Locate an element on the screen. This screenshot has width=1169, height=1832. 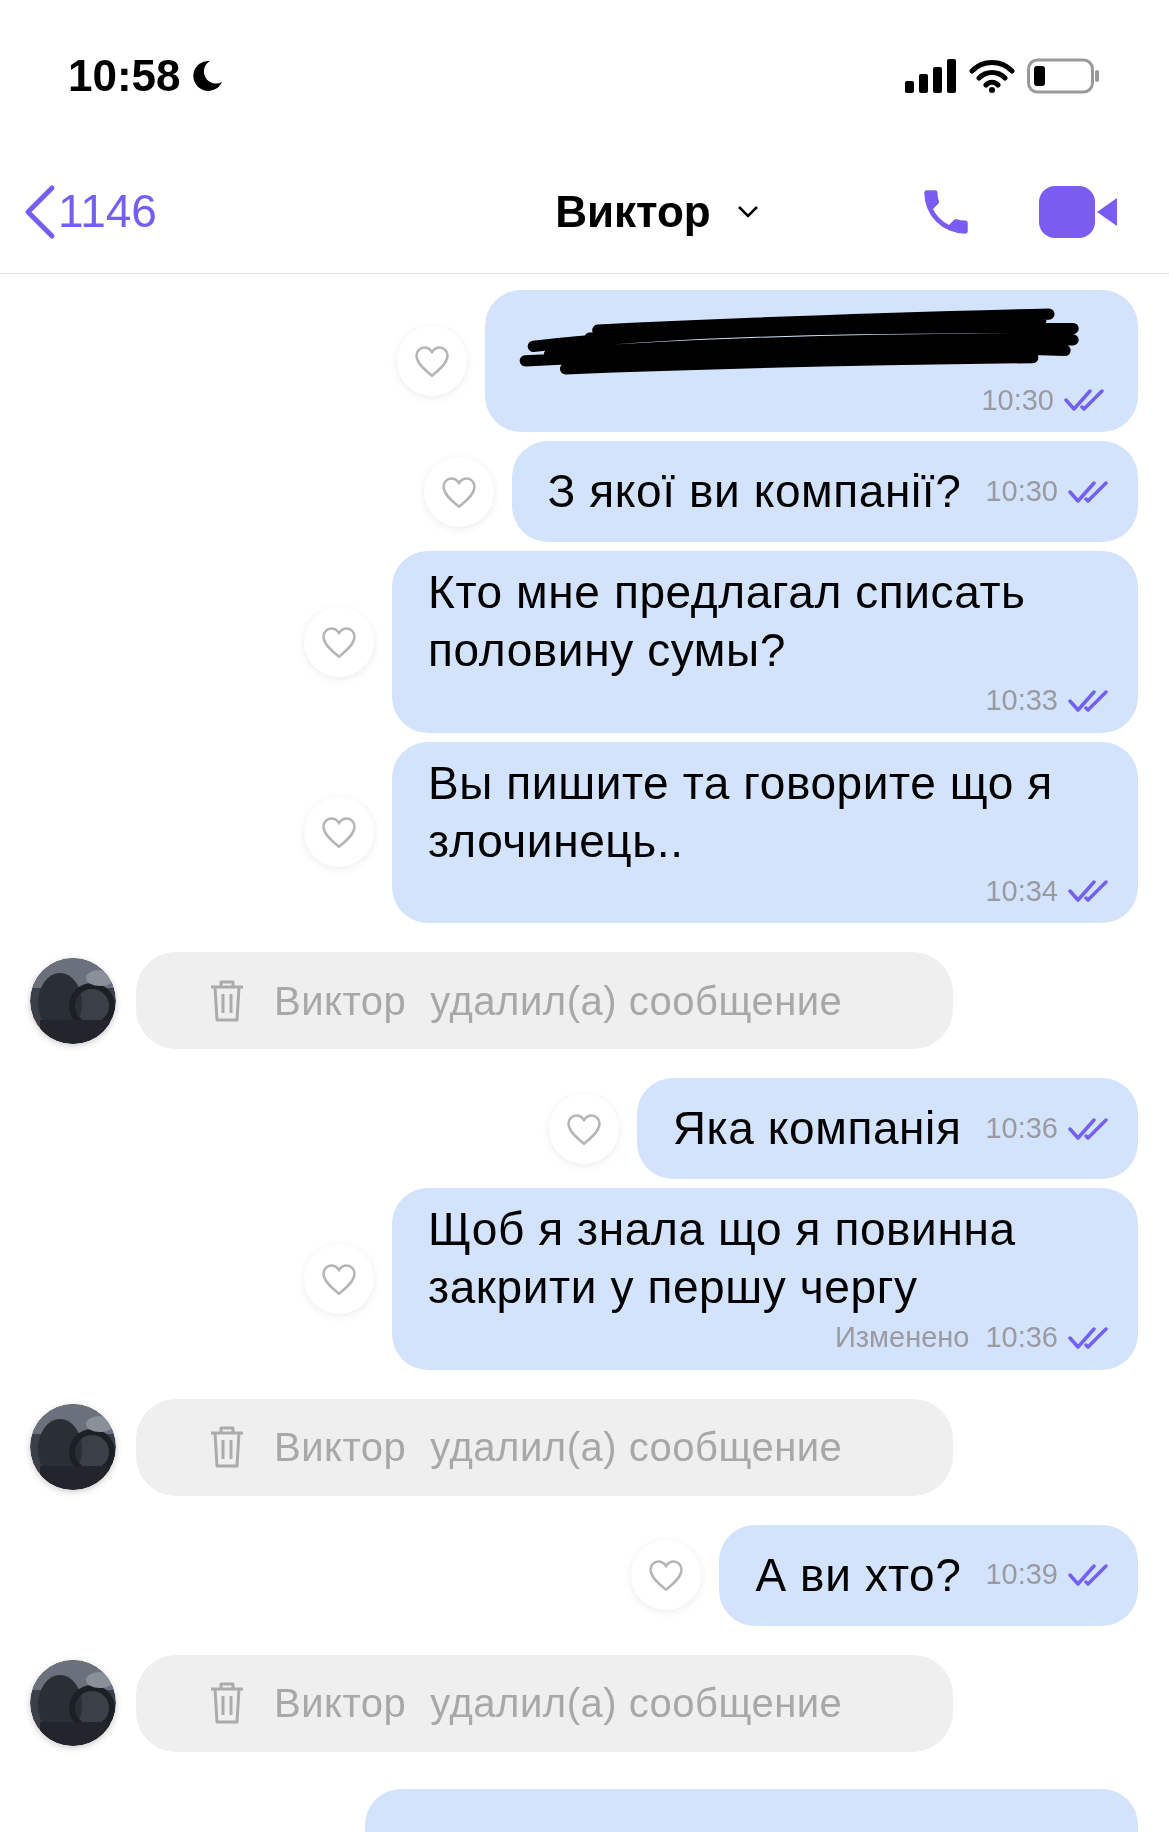
message-time: 10:34 is located at coordinates (1021, 891).